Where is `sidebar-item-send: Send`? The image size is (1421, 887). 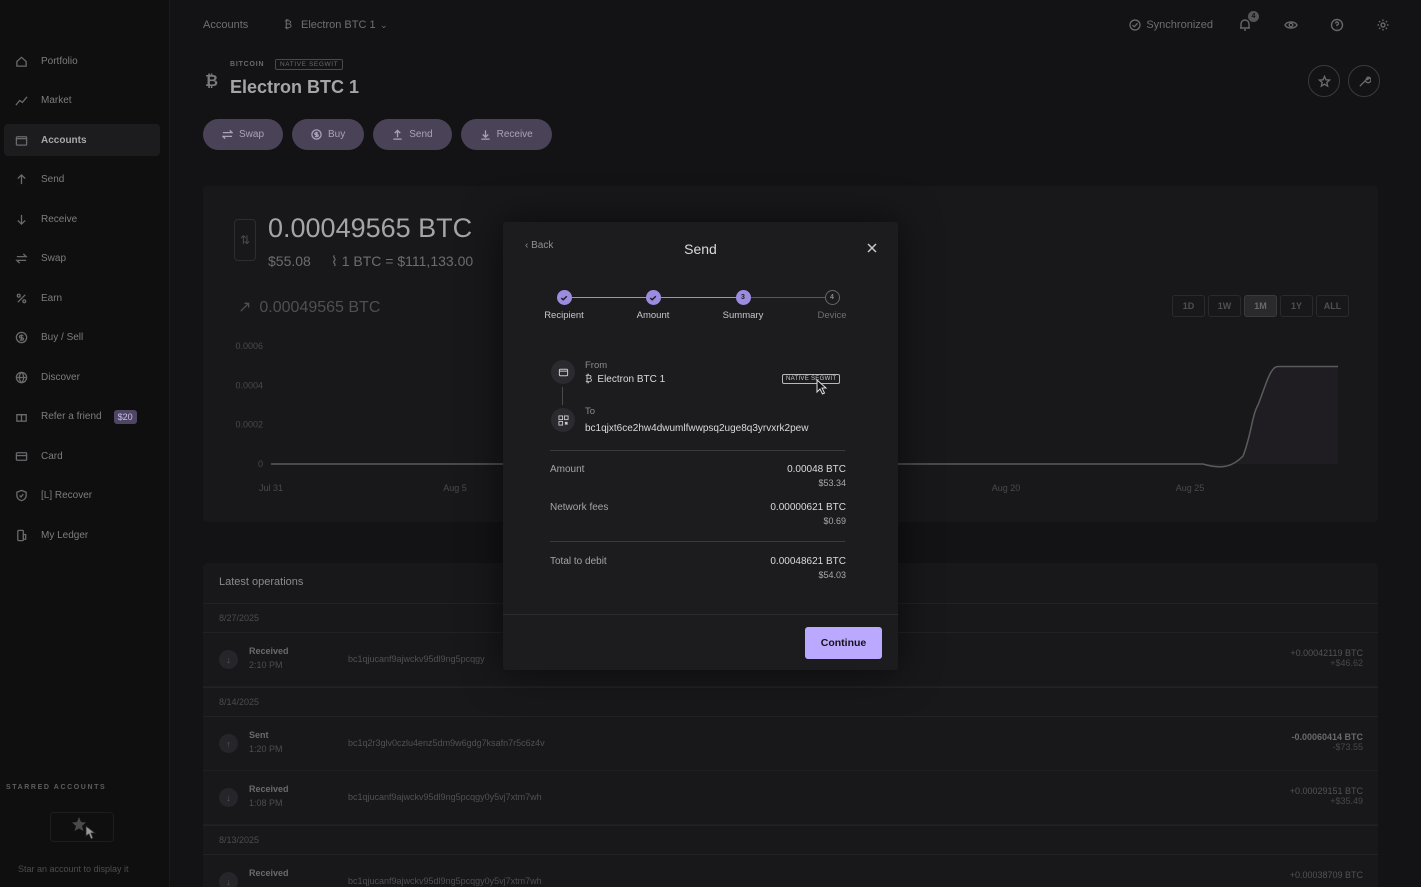
sidebar-item-send: Send is located at coordinates (82, 180).